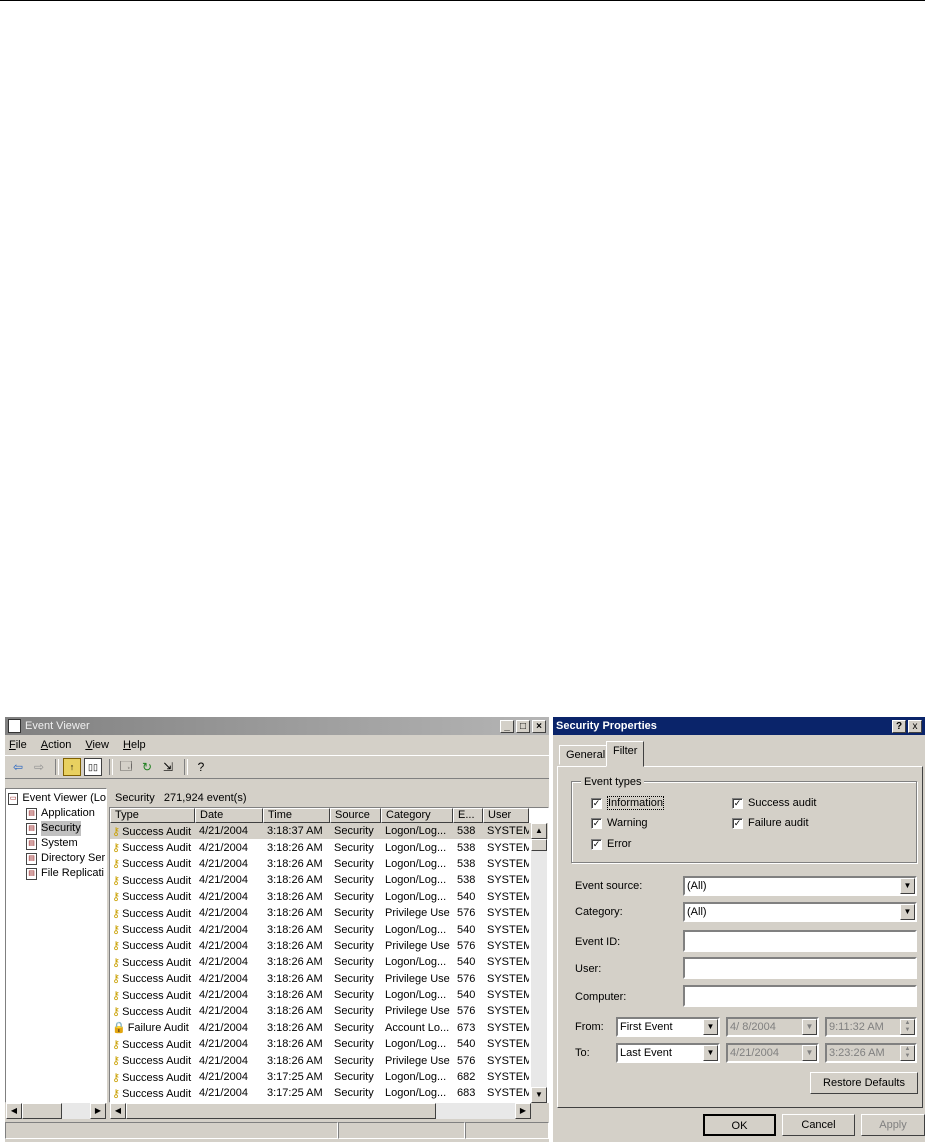  What do you see at coordinates (625, 754) in the screenshot?
I see `tab-filter: Filter` at bounding box center [625, 754].